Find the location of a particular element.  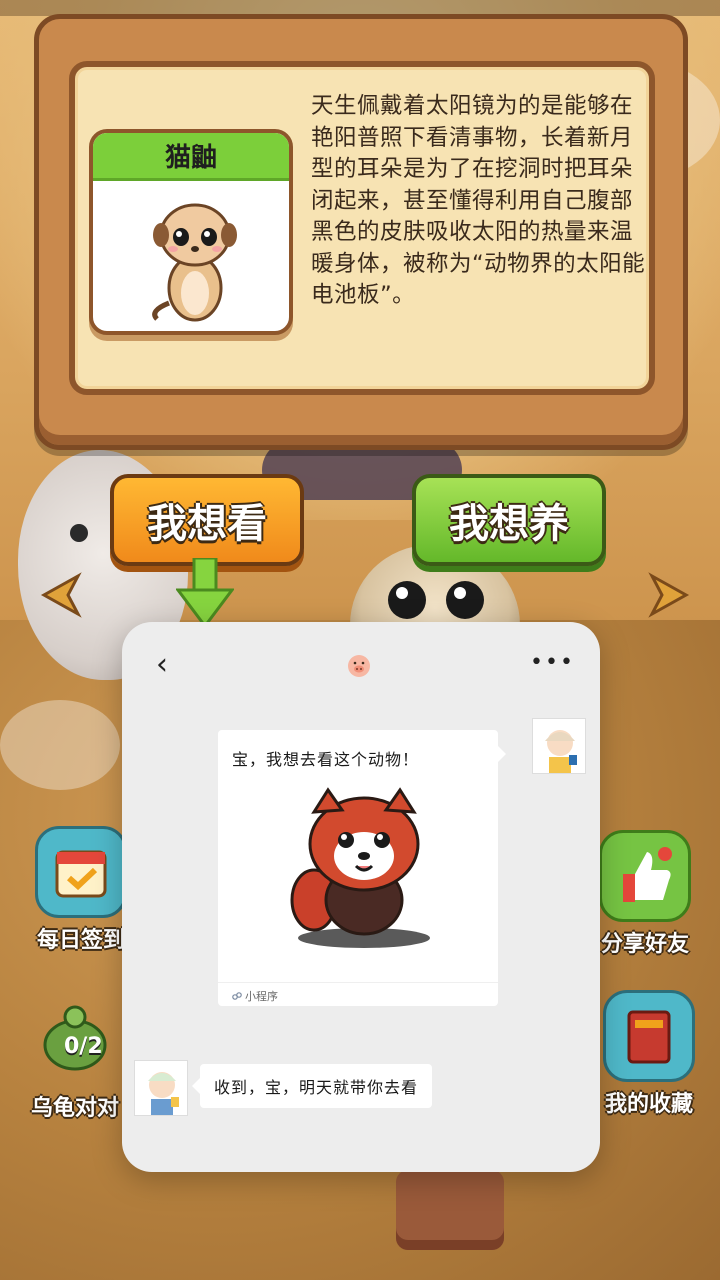

daily-signin-label: 每日签到 is located at coordinates (80, 940).